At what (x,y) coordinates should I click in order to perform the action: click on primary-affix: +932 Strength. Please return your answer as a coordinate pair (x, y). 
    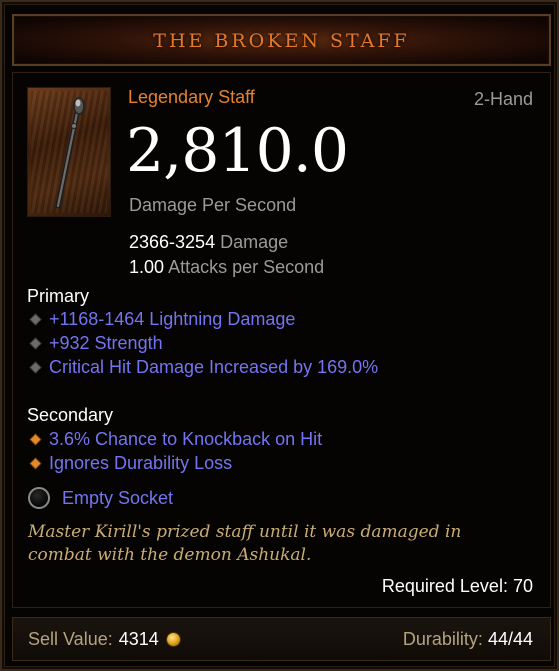
    Looking at the image, I should click on (96, 343).